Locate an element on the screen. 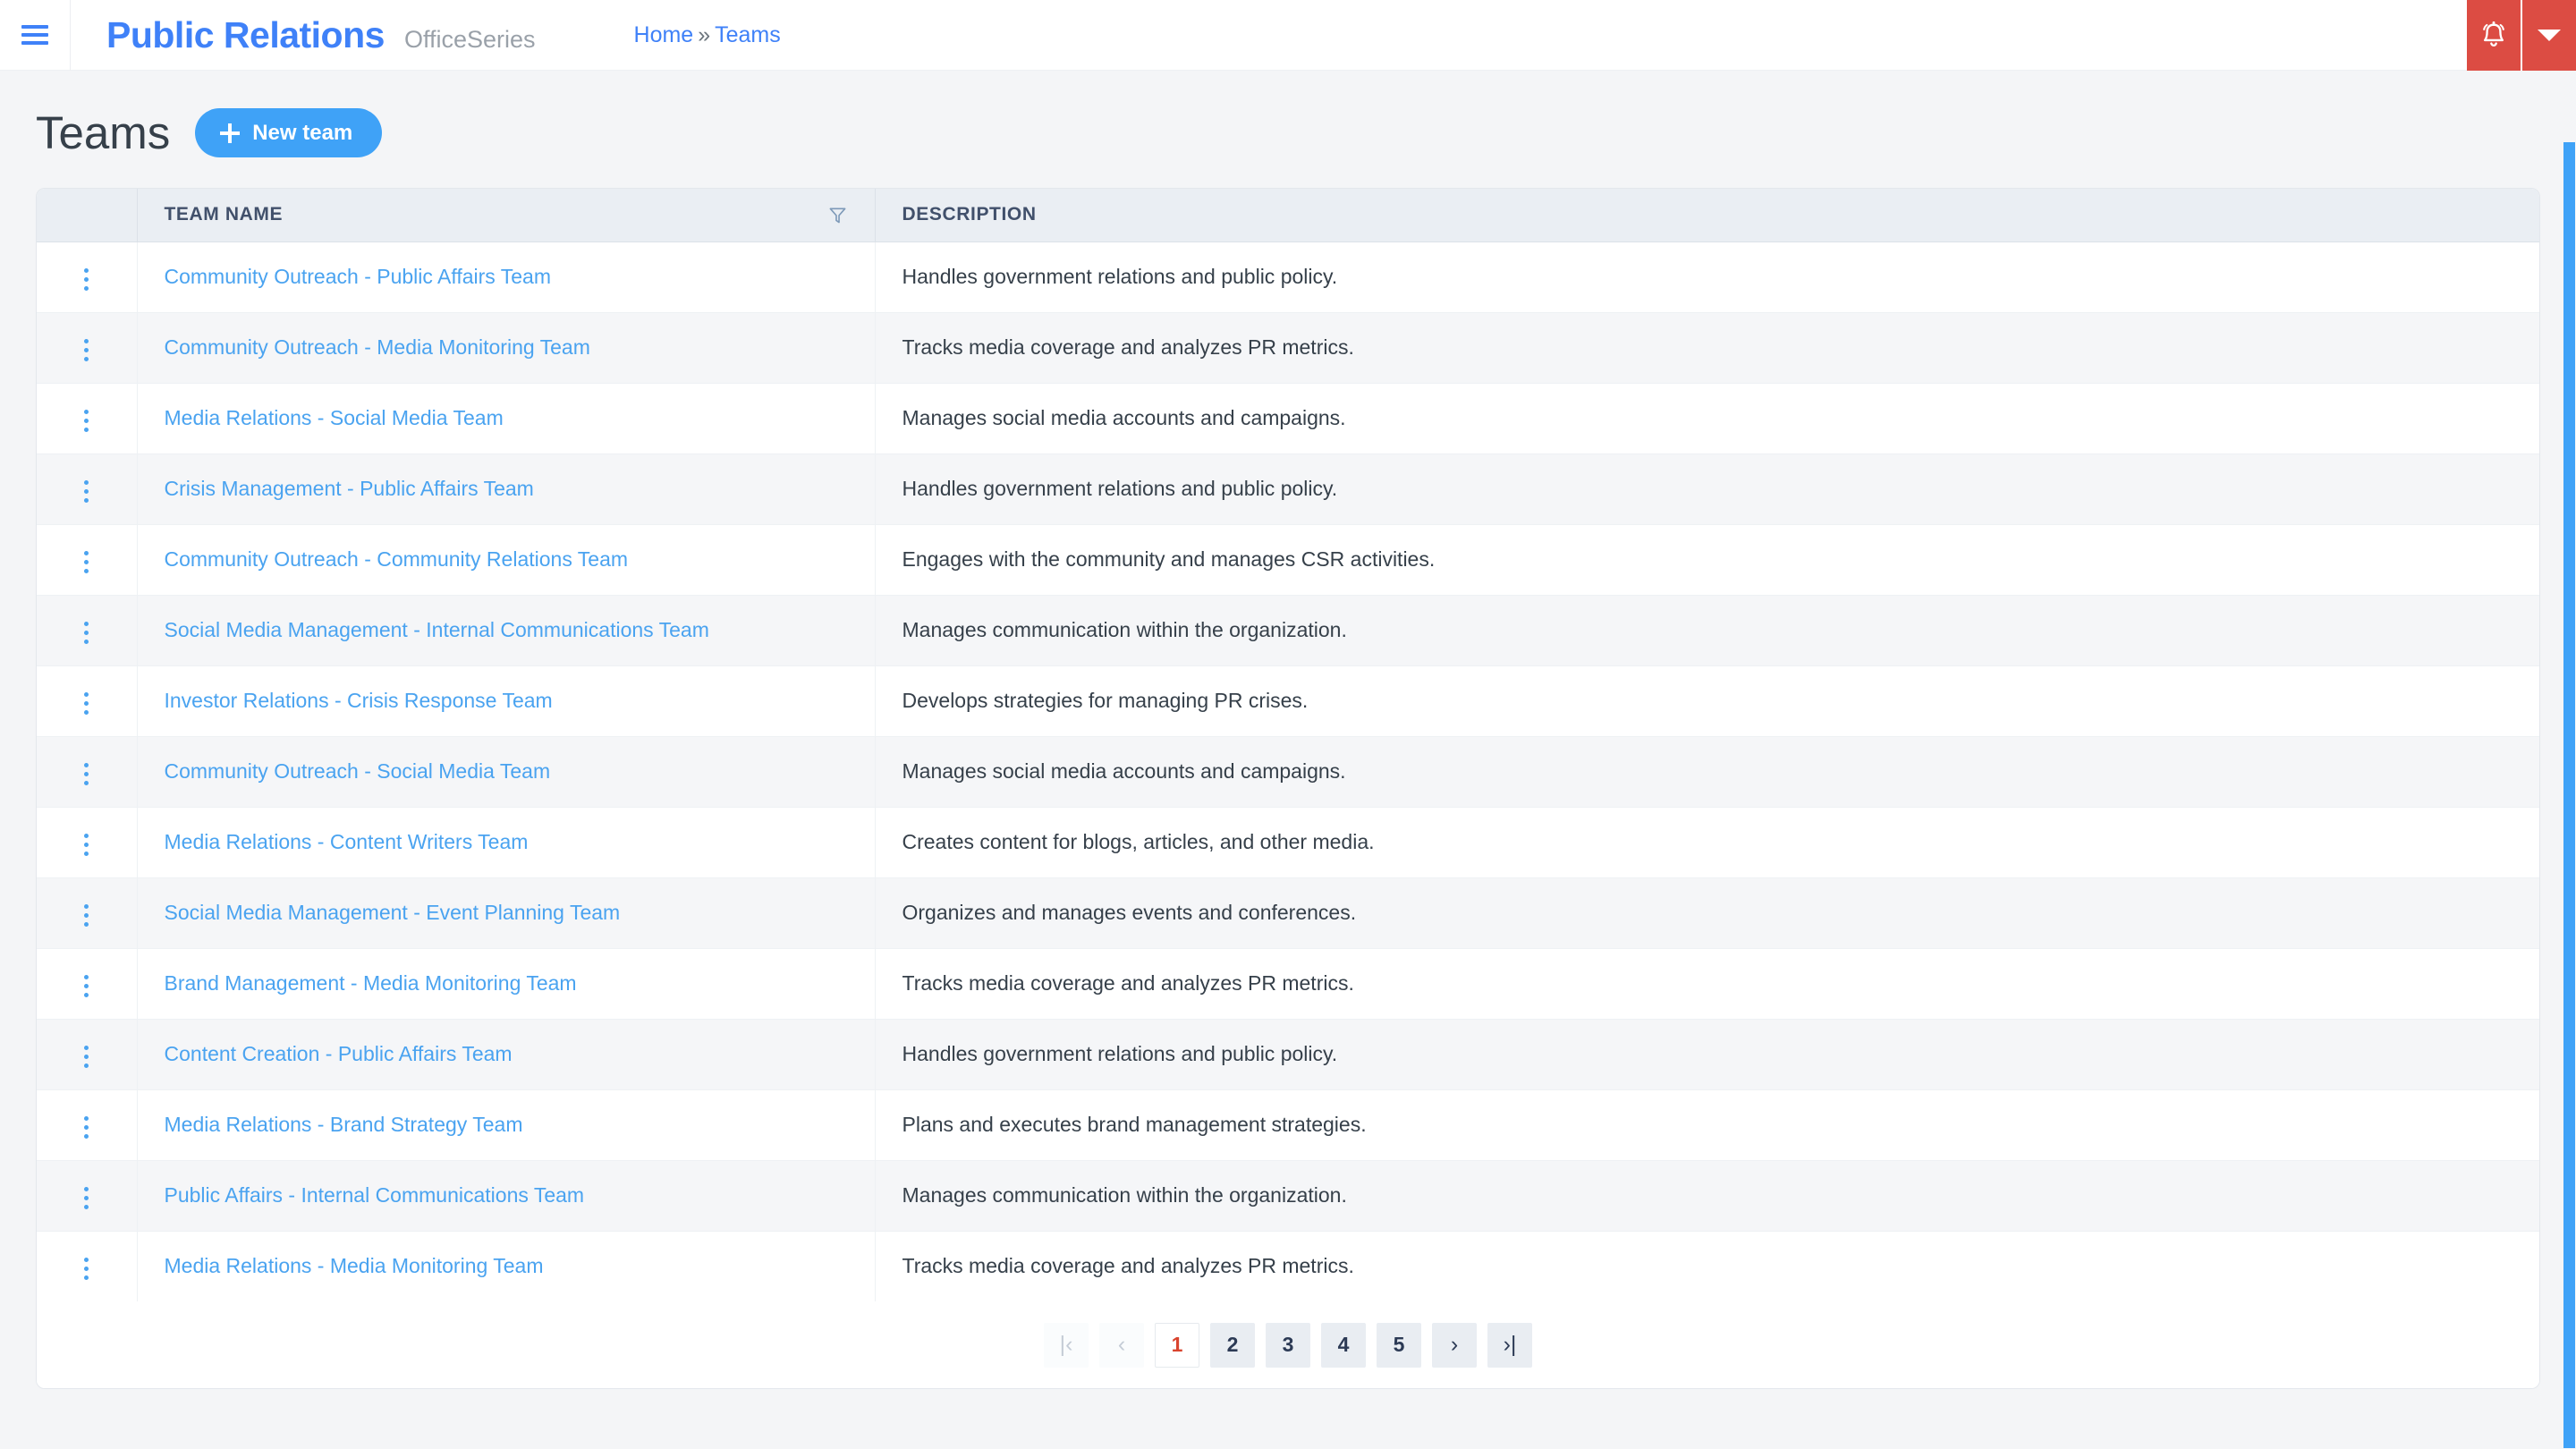  pagination-prev-button: ‹ is located at coordinates (1121, 1345).